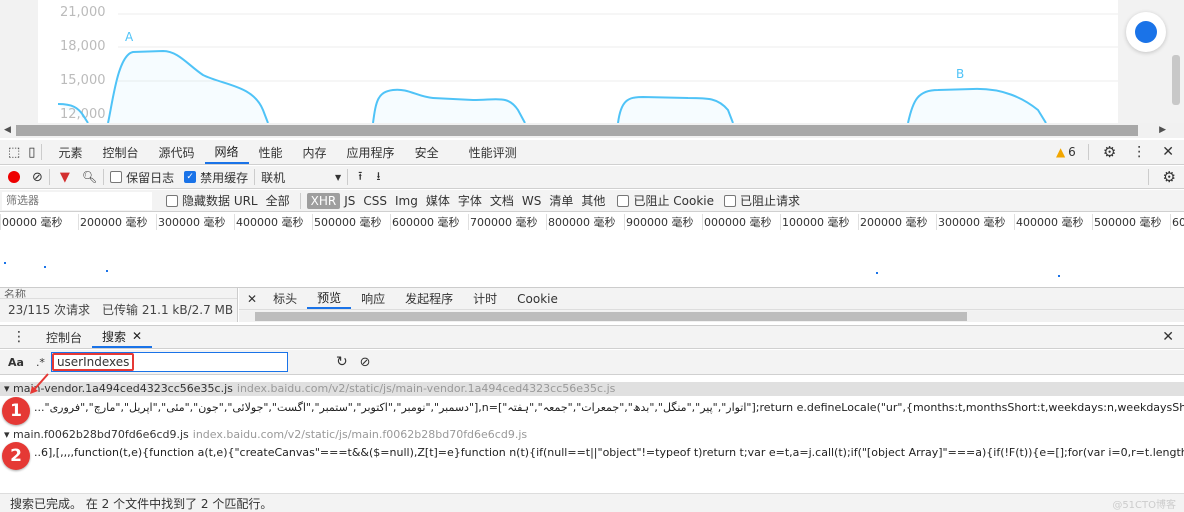 This screenshot has width=1184, height=512. Describe the element at coordinates (375, 201) in the screenshot. I see `type-filter-3: CSS` at that location.